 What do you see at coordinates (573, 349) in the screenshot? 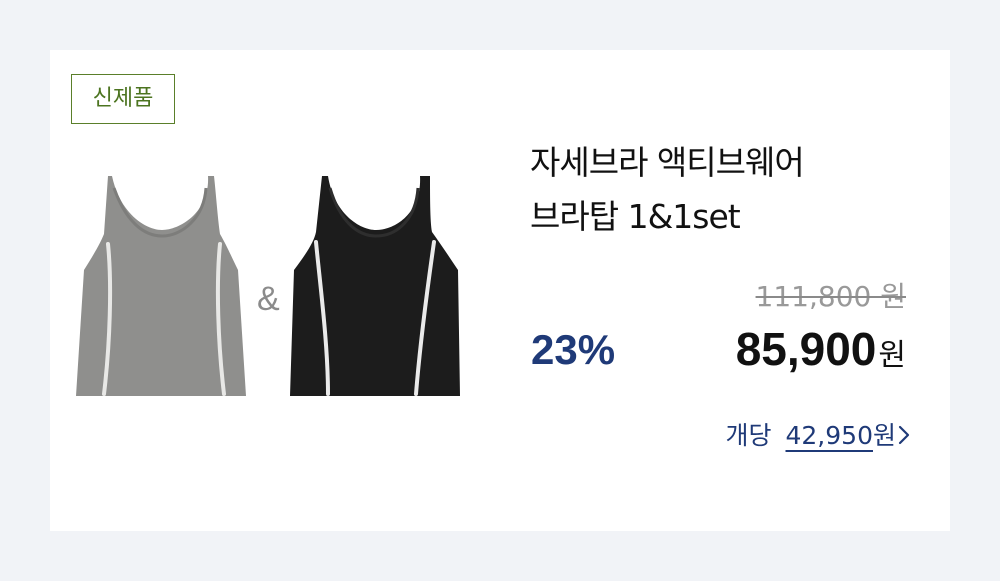
I see `discount-rate: 23%` at bounding box center [573, 349].